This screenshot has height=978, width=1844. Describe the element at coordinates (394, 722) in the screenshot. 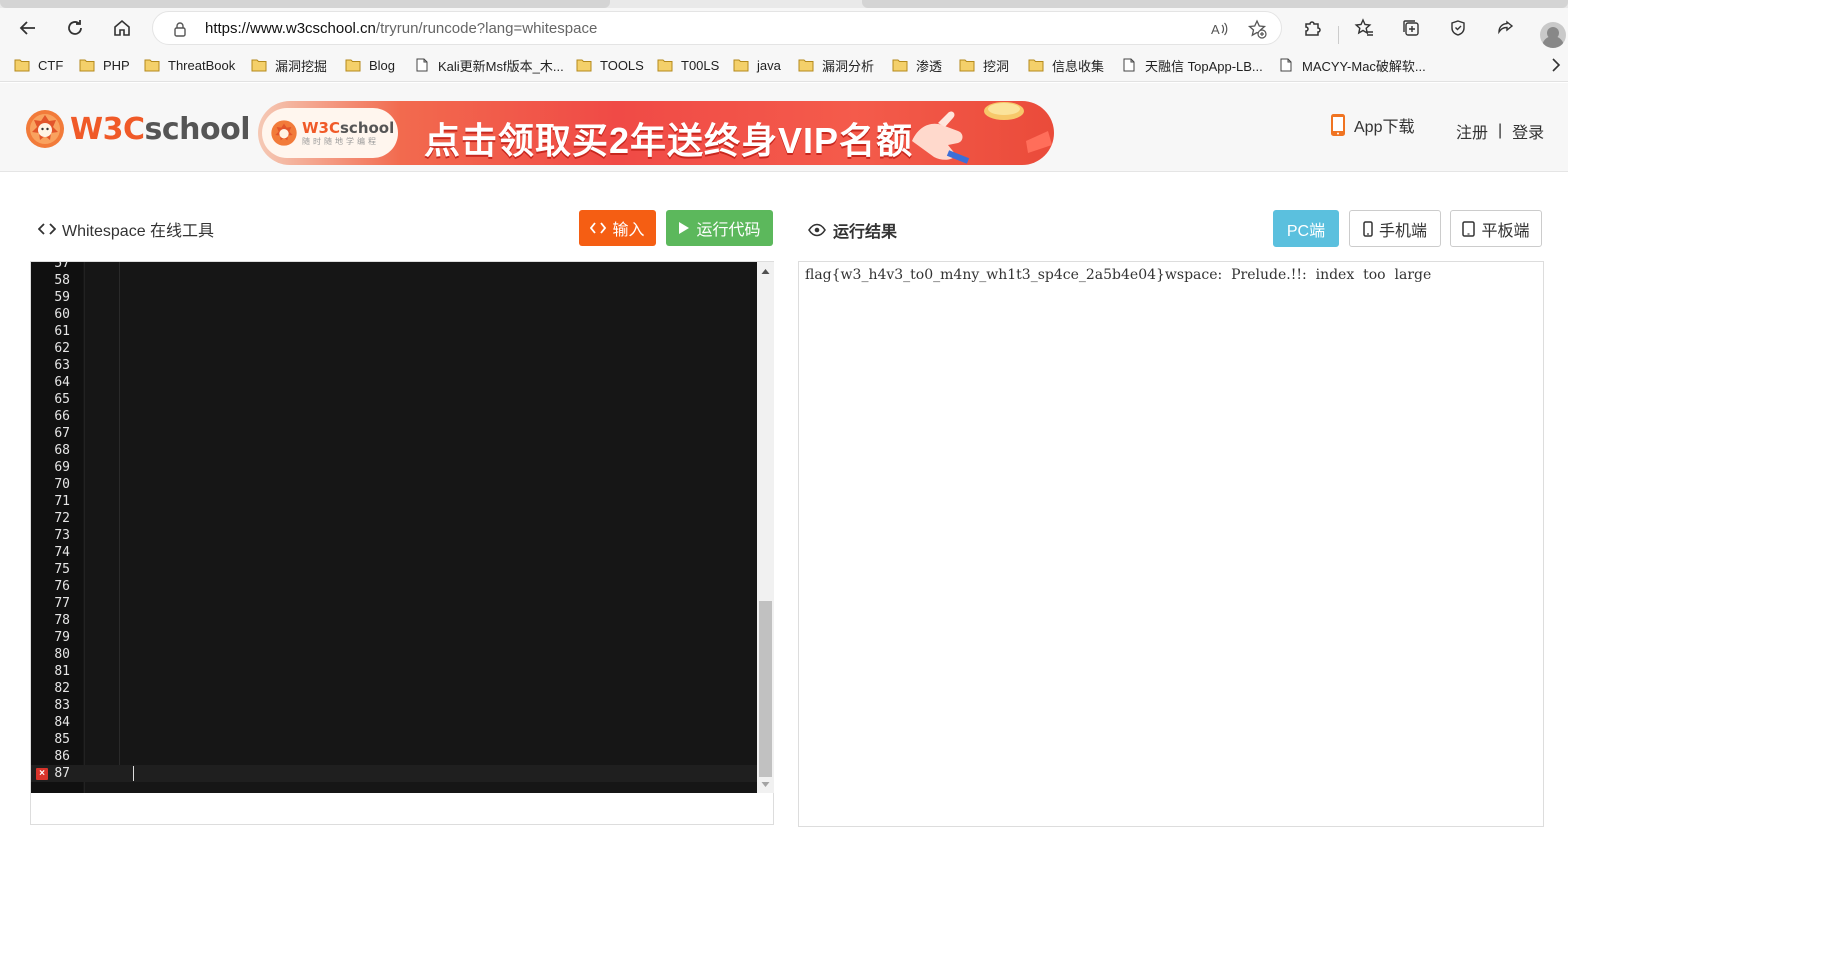

I see `editor-line: 84` at that location.